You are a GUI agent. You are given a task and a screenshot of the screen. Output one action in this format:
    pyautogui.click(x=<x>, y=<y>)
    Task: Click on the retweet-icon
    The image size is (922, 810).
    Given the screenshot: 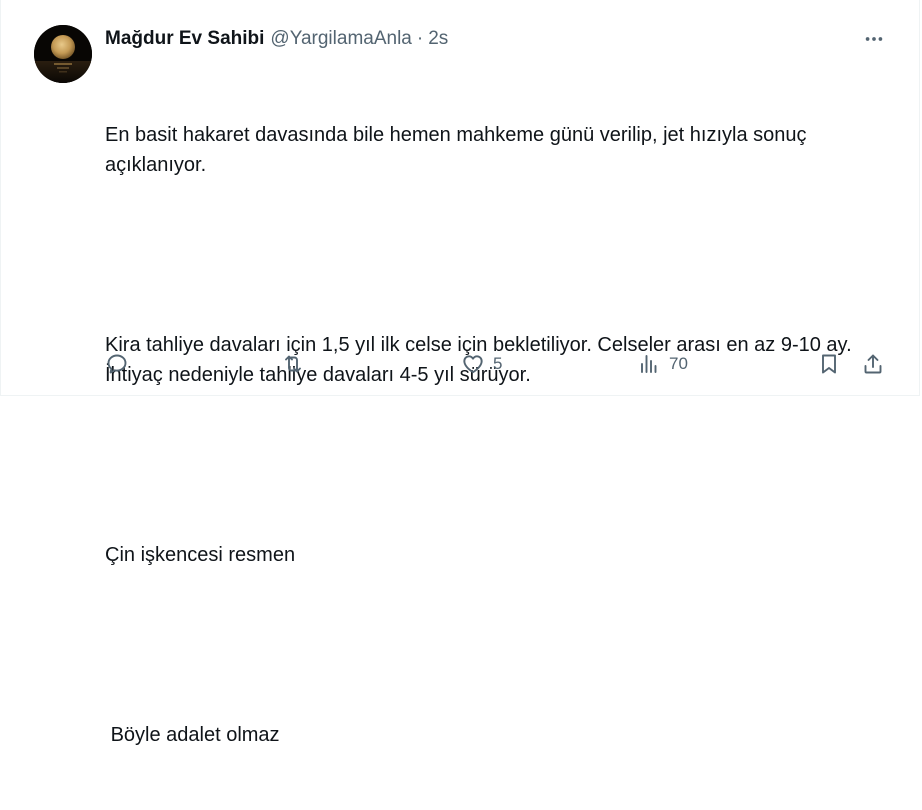 What is the action you would take?
    pyautogui.click(x=293, y=364)
    